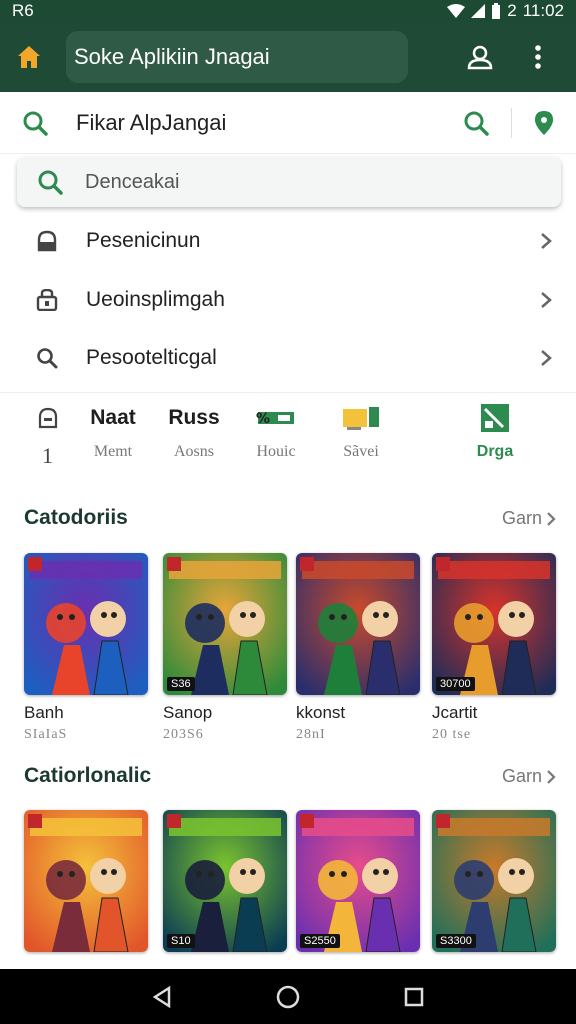 Image resolution: width=576 pixels, height=1024 pixels. I want to click on game-thumbnail: S3300, so click(494, 881).